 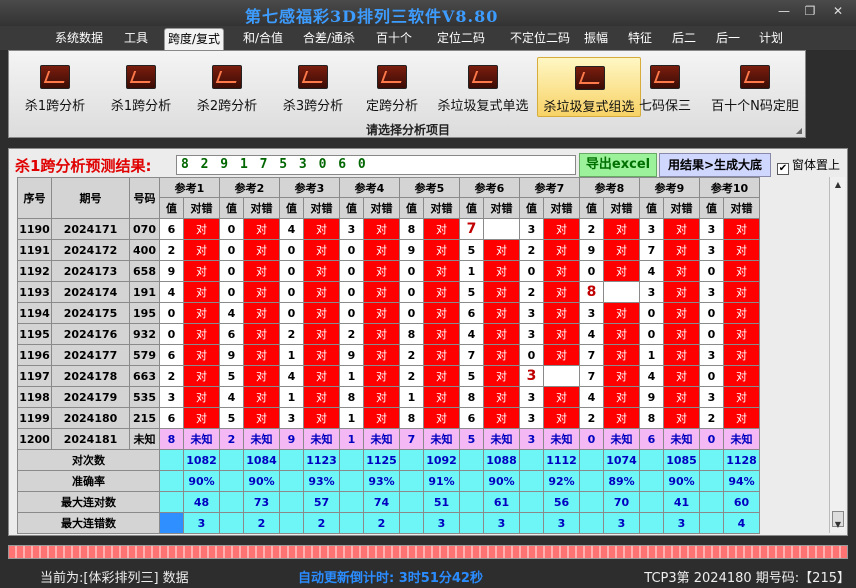 I want to click on minimize-button: —, so click(x=784, y=11).